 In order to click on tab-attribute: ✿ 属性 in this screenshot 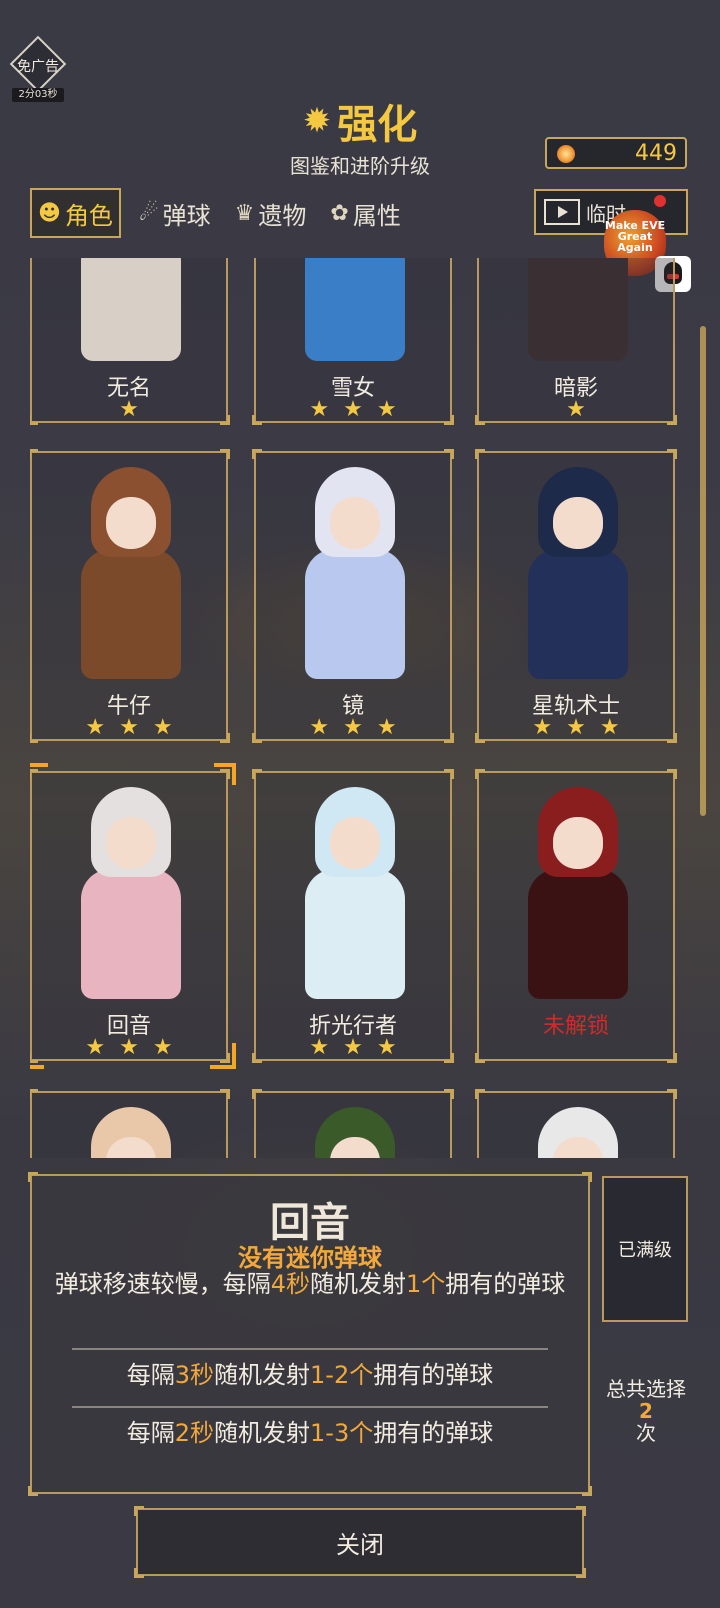, I will do `click(365, 213)`.